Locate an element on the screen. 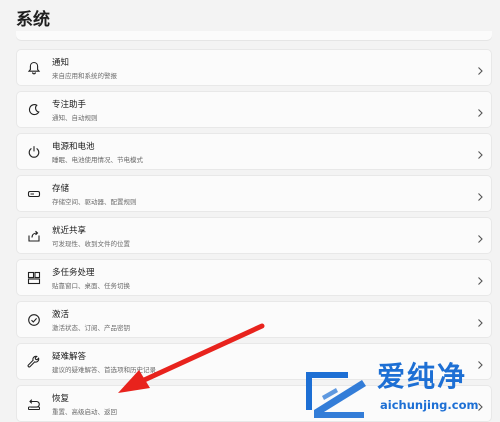 This screenshot has width=500, height=422. settings-item-subtitle: 贴靠窗口、桌面、任务切换 is located at coordinates (91, 286).